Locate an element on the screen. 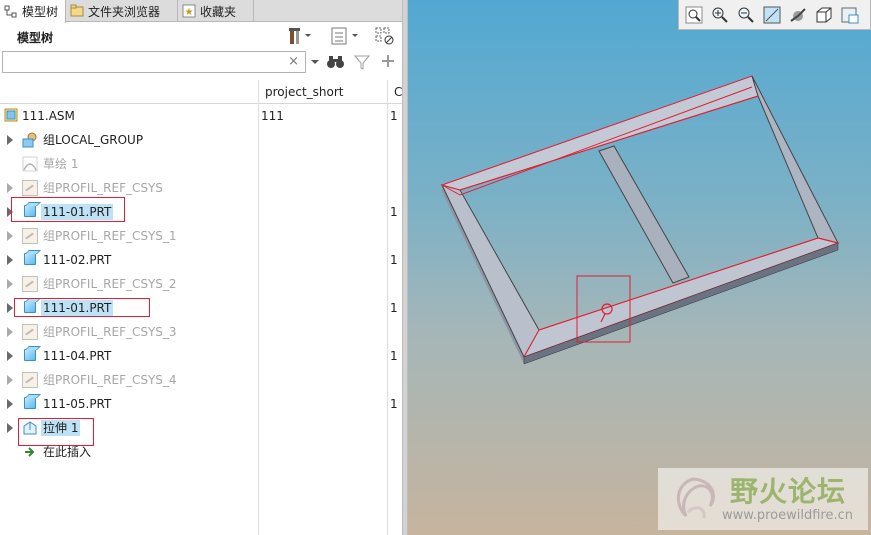 This screenshot has width=871, height=535. tree-item-label: 111-04.PRT is located at coordinates (77, 356).